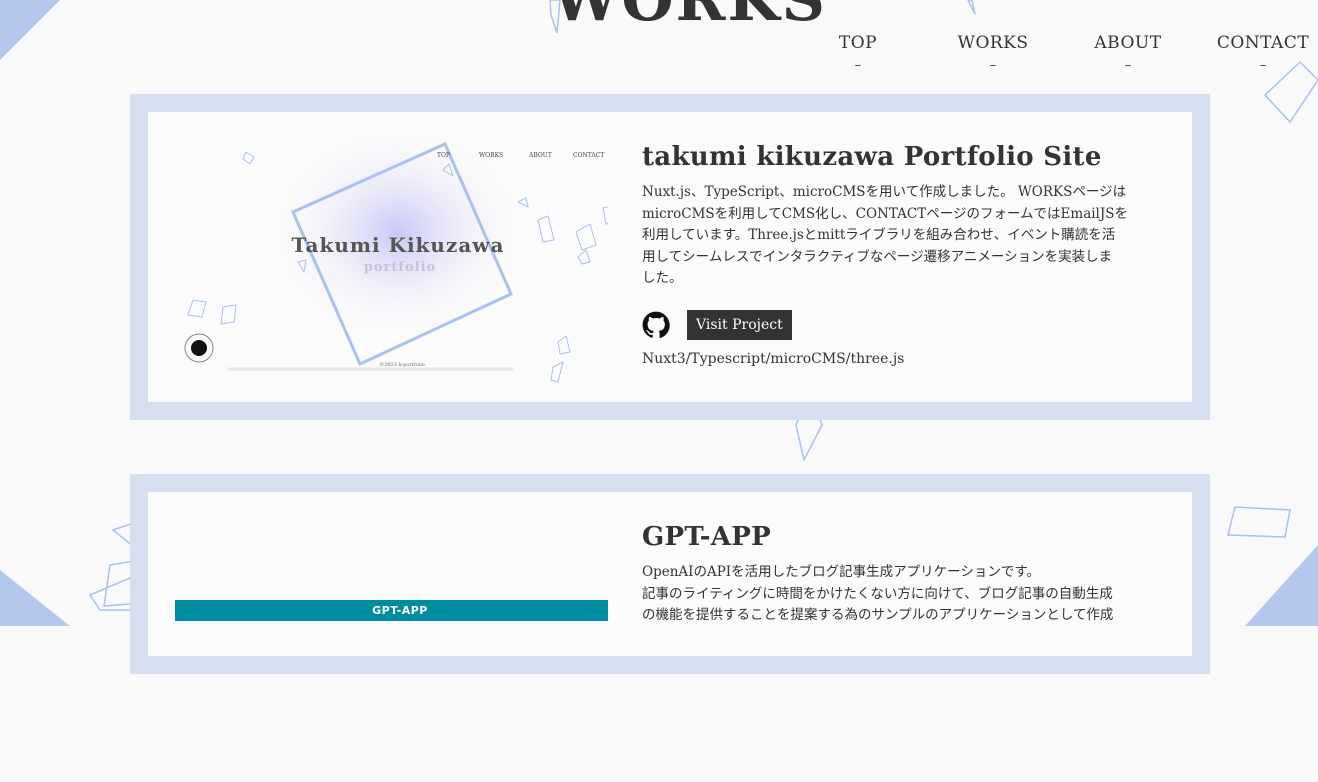  I want to click on work-thumbnail: GPT-APP, so click(378, 637).